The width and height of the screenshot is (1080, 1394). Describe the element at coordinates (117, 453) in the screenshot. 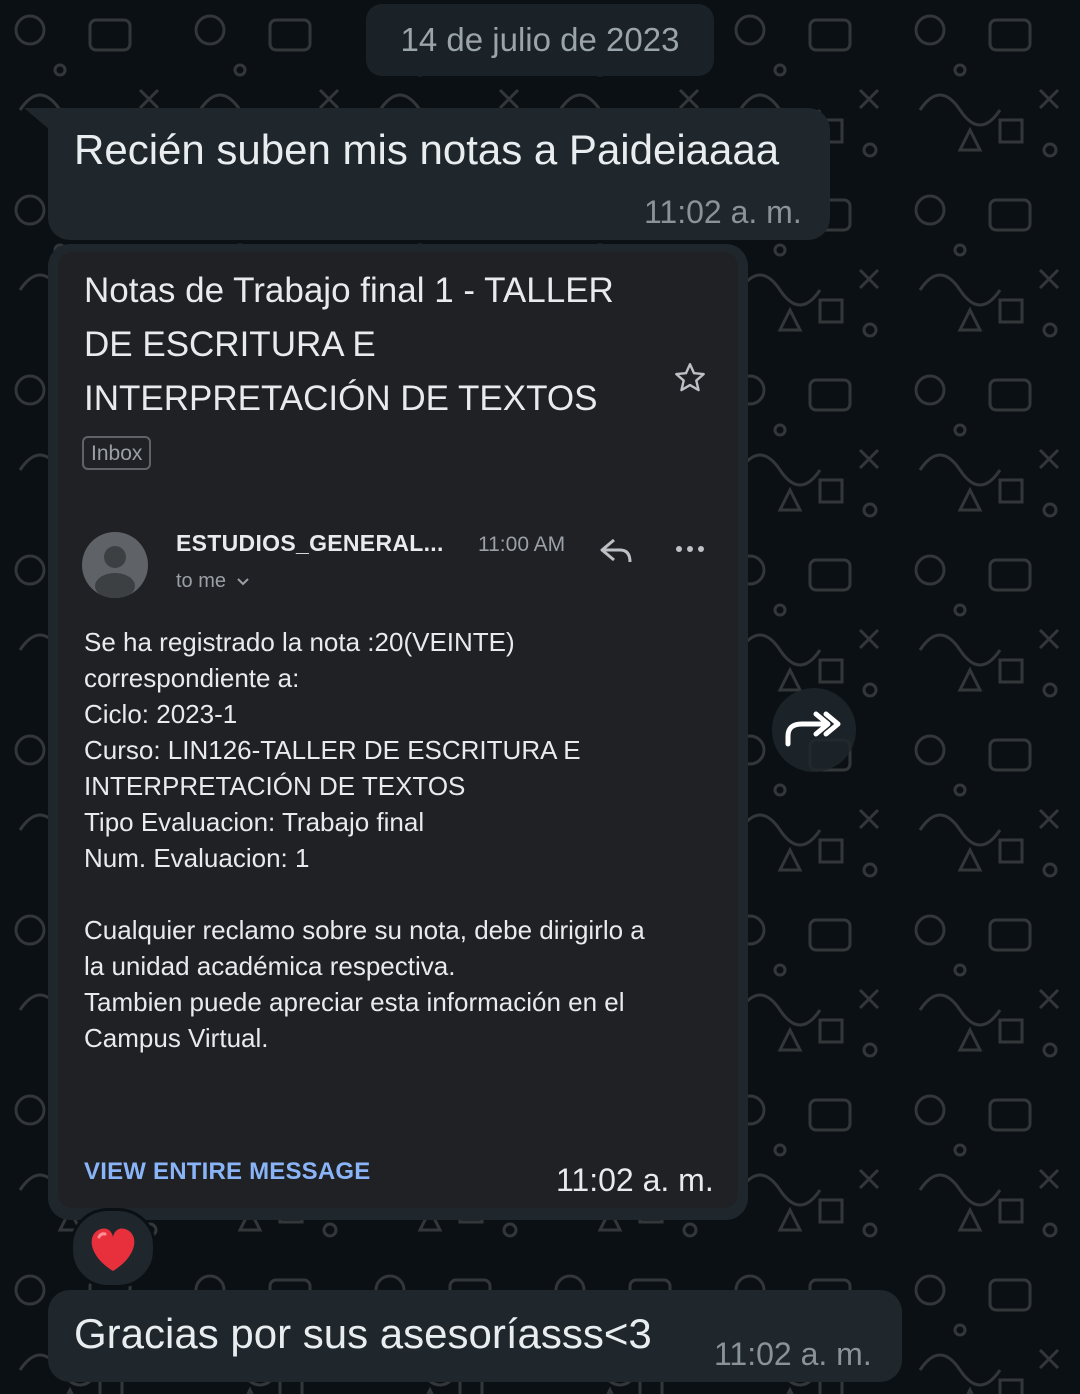

I see `inbox-label: Inbox` at that location.